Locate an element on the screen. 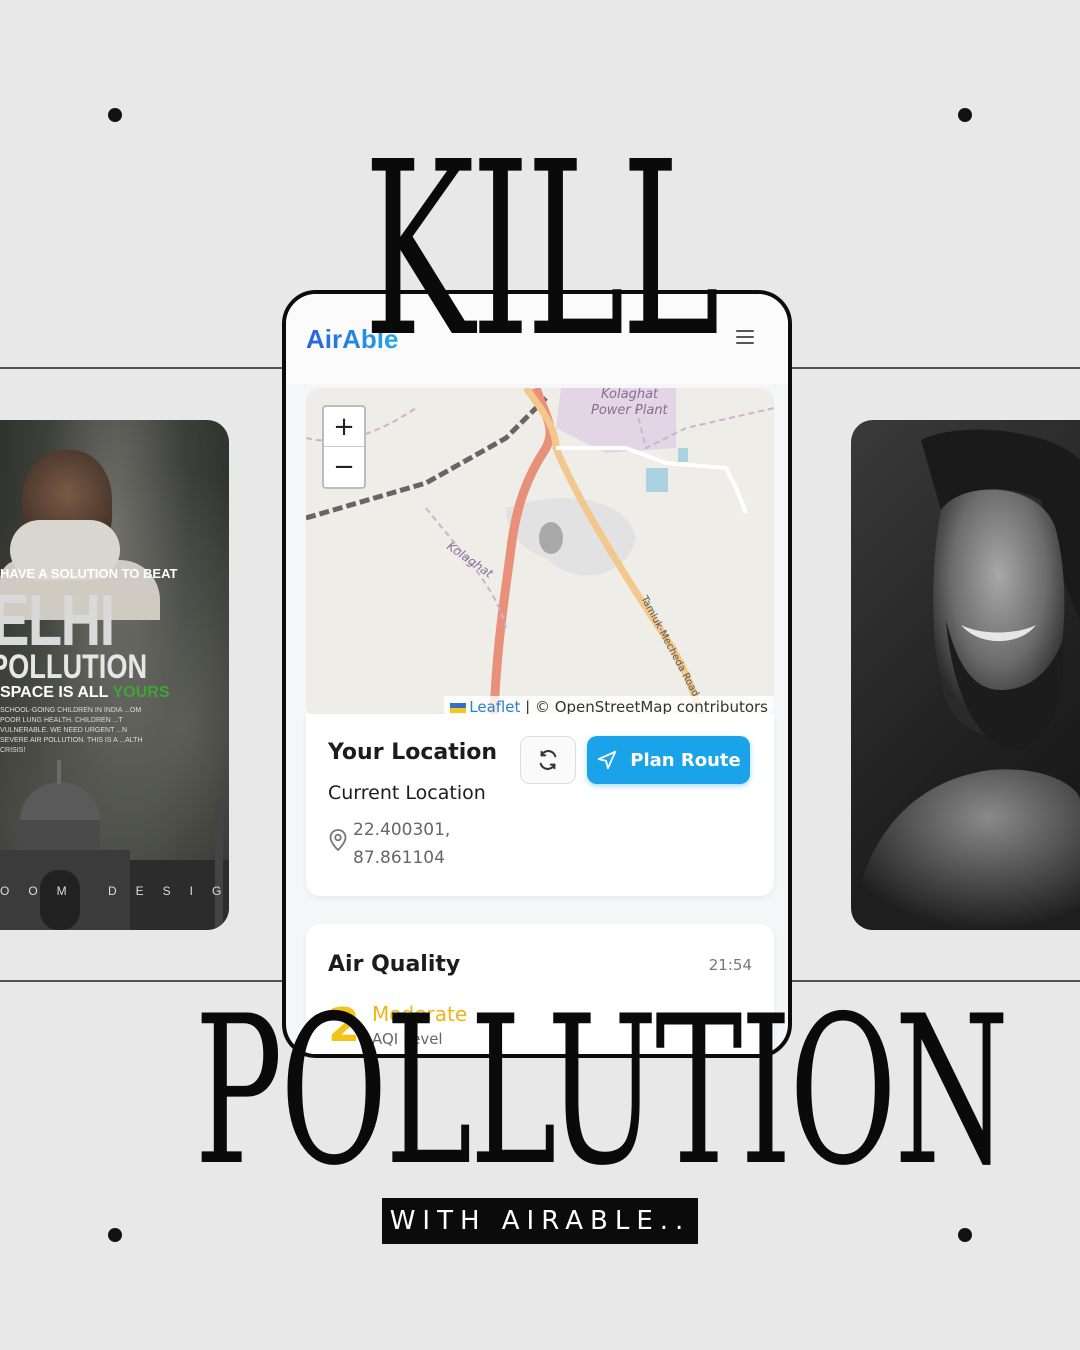 This screenshot has width=1080, height=1350. air-quality-timestamp: 21:54 is located at coordinates (730, 965).